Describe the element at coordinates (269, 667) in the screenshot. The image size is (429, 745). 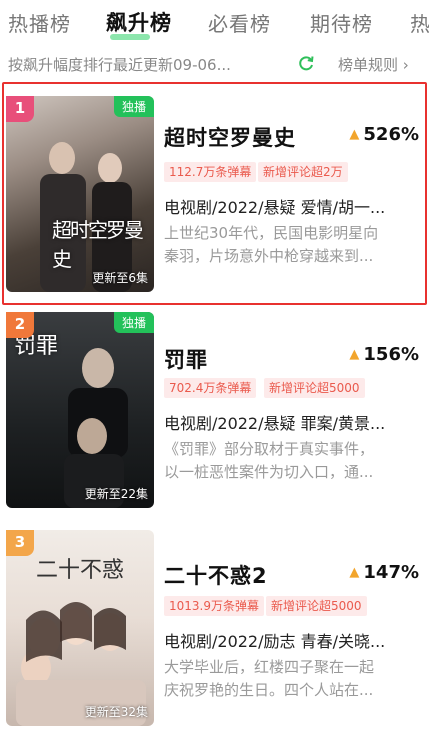
I see `synopsis-line: 大学毕业后，红楼四子聚在一起` at that location.